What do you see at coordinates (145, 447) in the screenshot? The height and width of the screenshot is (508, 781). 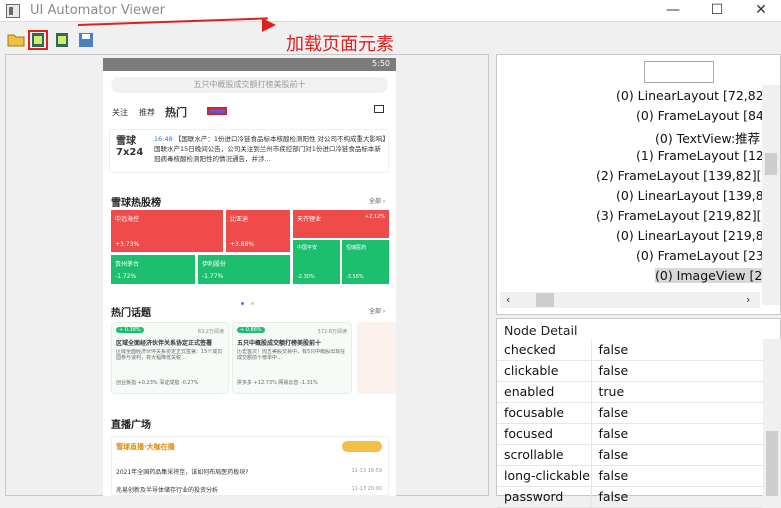 I see `live-brand: 雪球直播·大咖在播` at bounding box center [145, 447].